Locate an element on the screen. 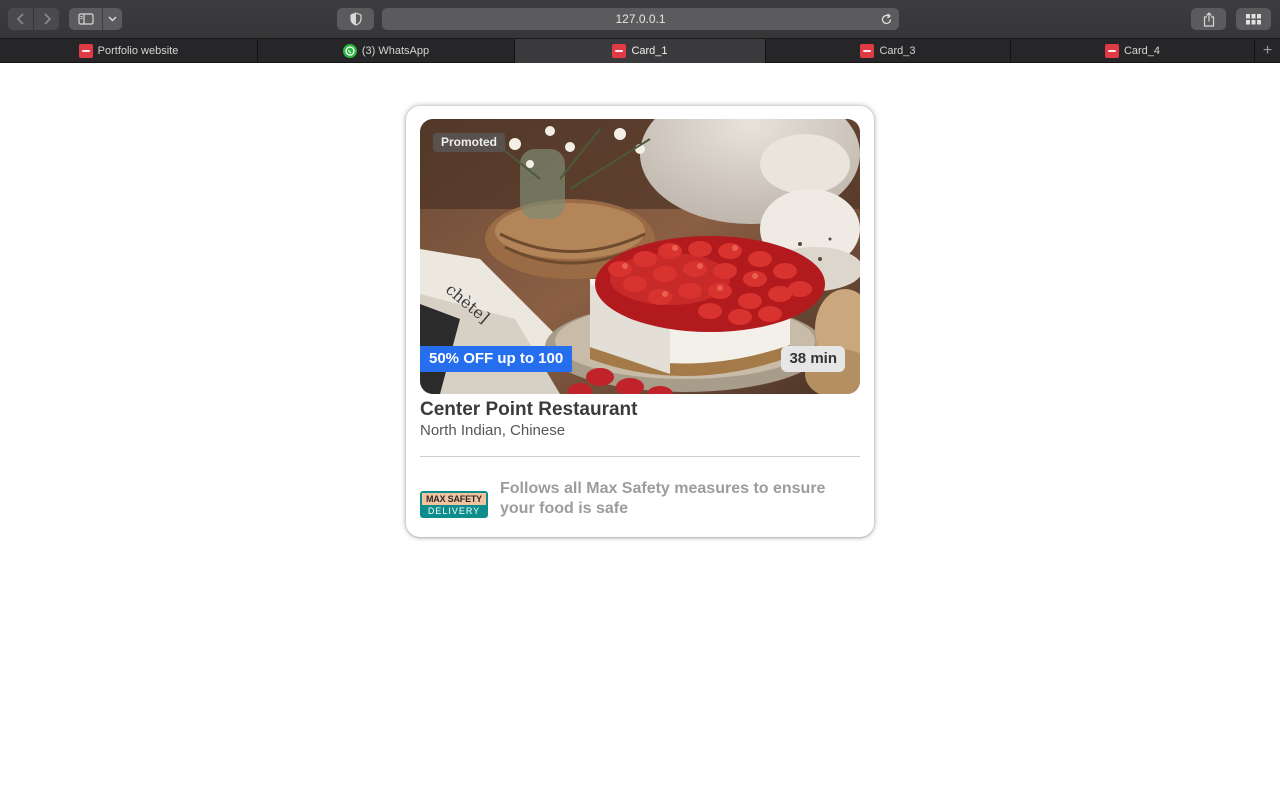 The width and height of the screenshot is (1280, 800). sidebar-dropdown-button is located at coordinates (112, 19).